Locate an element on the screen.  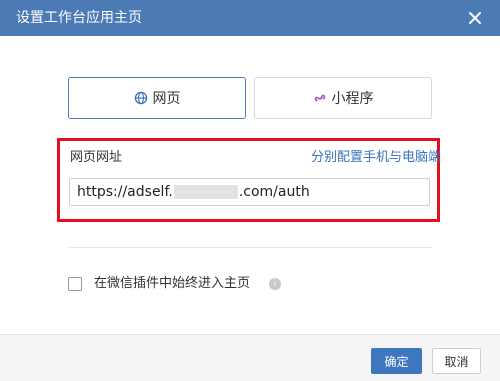
mini-program-icon is located at coordinates (320, 98).